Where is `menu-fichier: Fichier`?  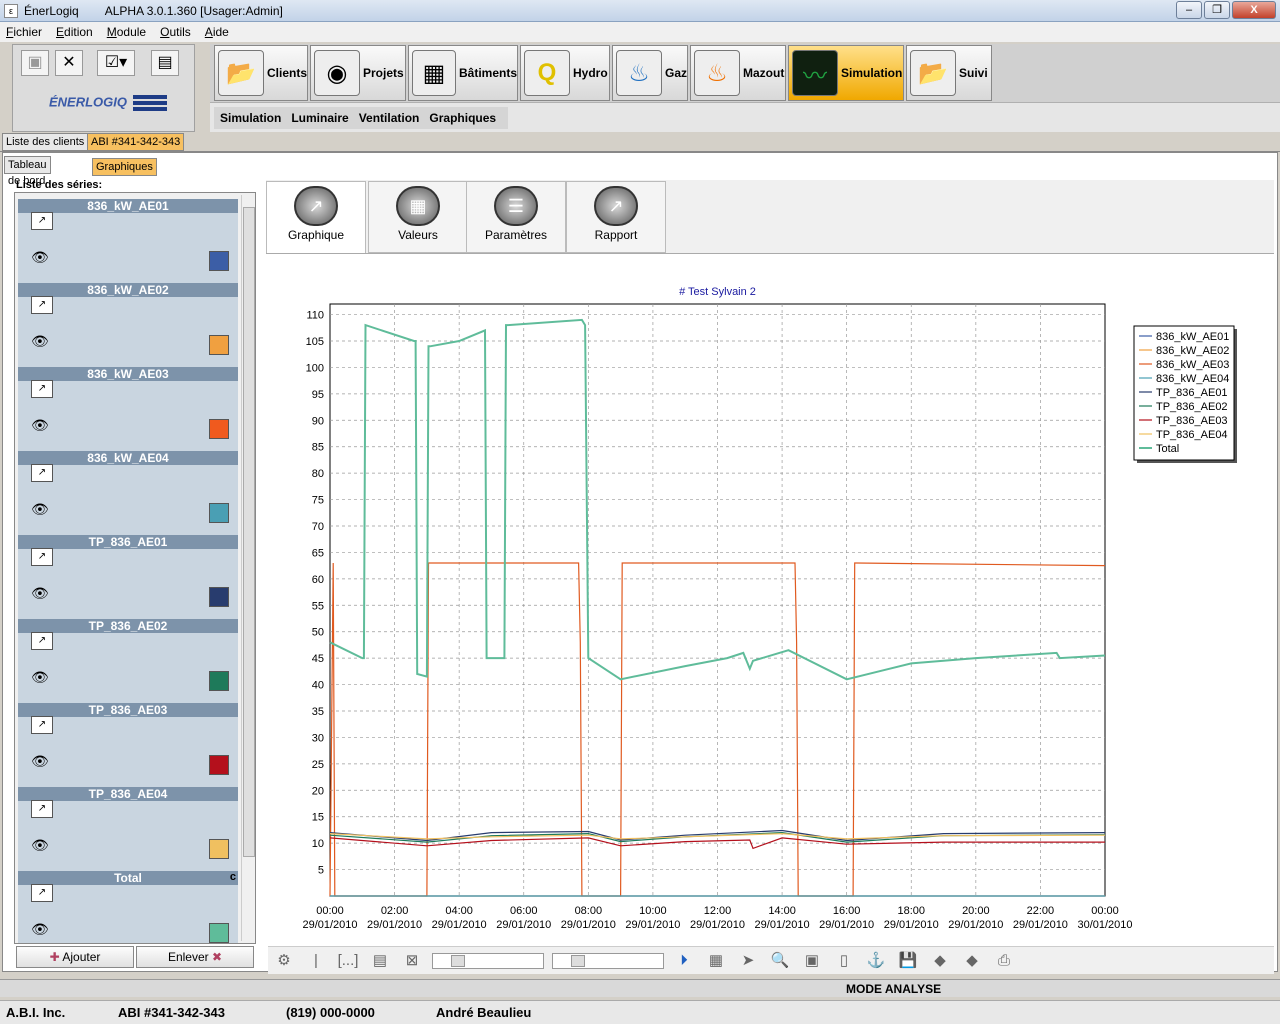 menu-fichier: Fichier is located at coordinates (24, 32).